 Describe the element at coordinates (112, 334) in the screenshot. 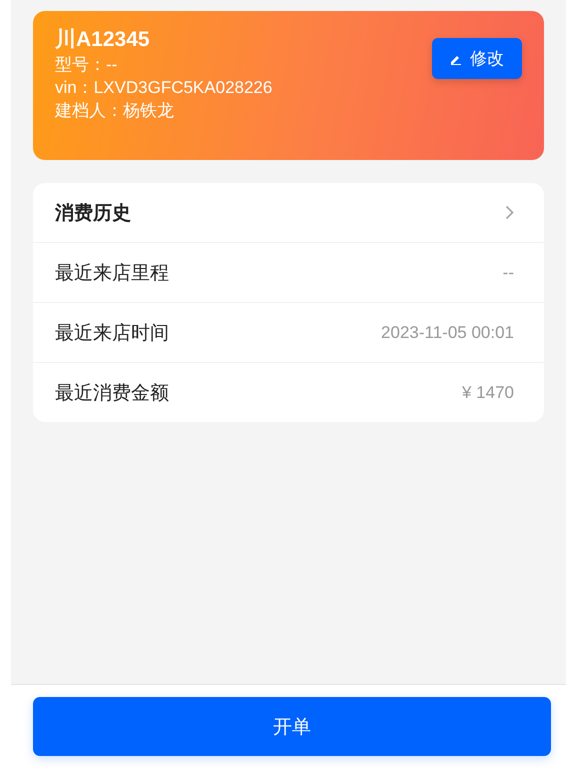

I see `row-label: 最近来店时间` at that location.